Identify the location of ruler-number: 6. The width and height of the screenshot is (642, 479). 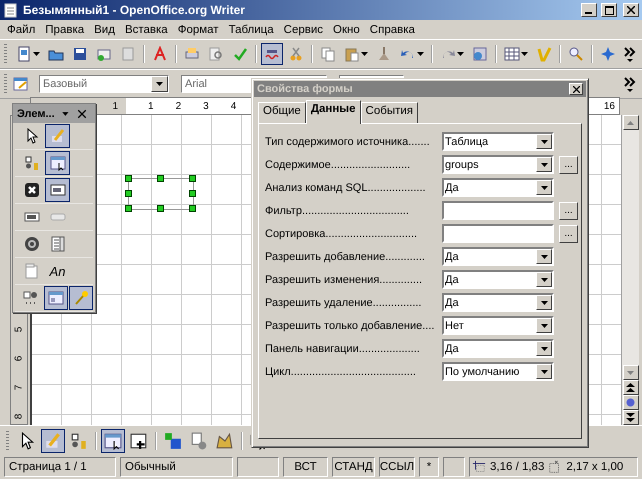
(19, 359).